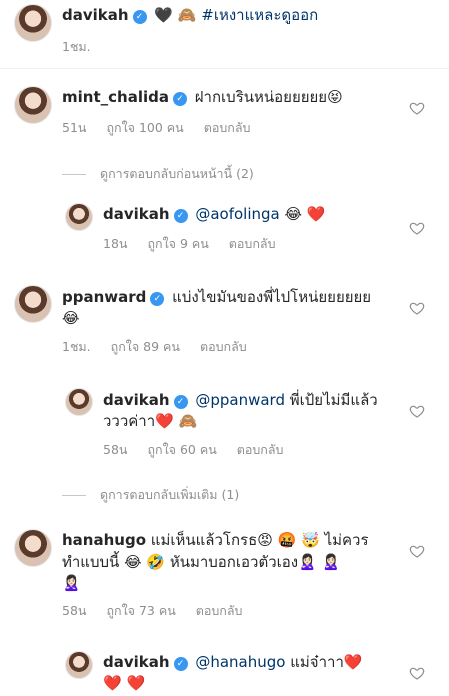 This screenshot has width=449, height=696. I want to click on comment-meta: 1ชม. ถูกใจ 89 คน ตอบกลับ, so click(162, 347).